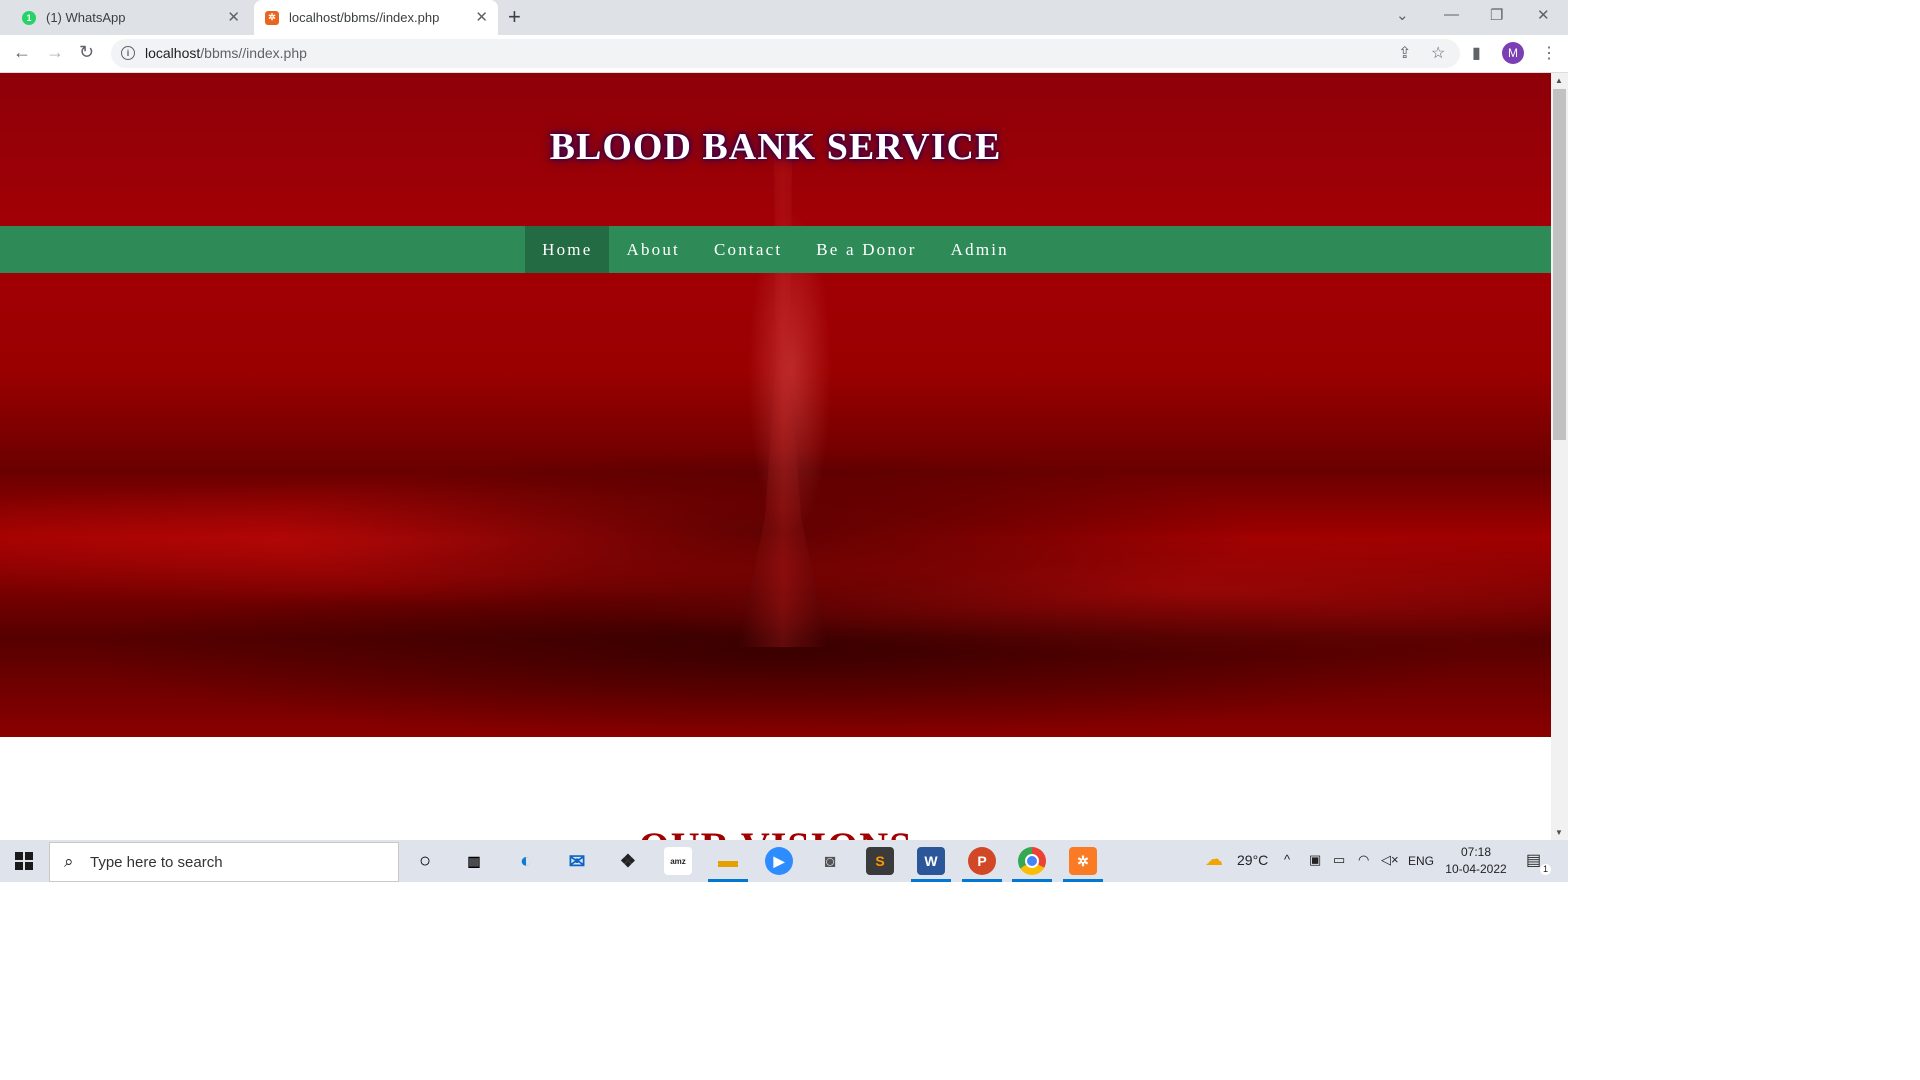 The height and width of the screenshot is (1080, 1920). What do you see at coordinates (86, 17) in the screenshot?
I see `tab-title: (1) WhatsApp` at bounding box center [86, 17].